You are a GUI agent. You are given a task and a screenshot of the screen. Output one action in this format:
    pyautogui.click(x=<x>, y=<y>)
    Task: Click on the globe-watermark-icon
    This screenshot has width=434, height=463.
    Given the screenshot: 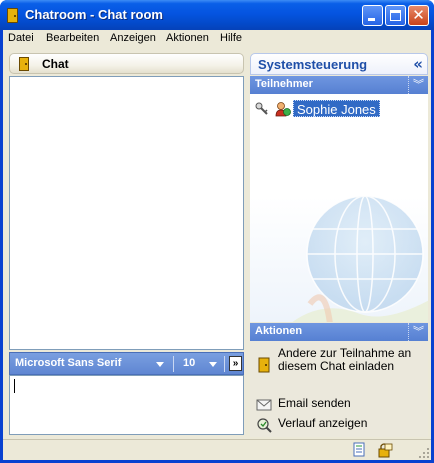 What is the action you would take?
    pyautogui.click(x=360, y=258)
    